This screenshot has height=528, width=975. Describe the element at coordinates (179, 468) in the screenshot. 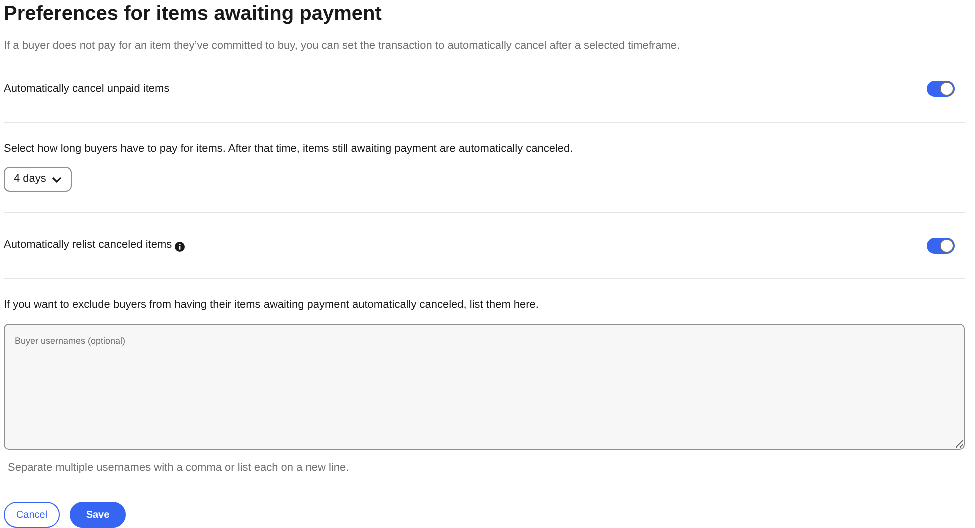

I see `help-text: Separate multiple usernames with a comma or list each on a new line.` at that location.